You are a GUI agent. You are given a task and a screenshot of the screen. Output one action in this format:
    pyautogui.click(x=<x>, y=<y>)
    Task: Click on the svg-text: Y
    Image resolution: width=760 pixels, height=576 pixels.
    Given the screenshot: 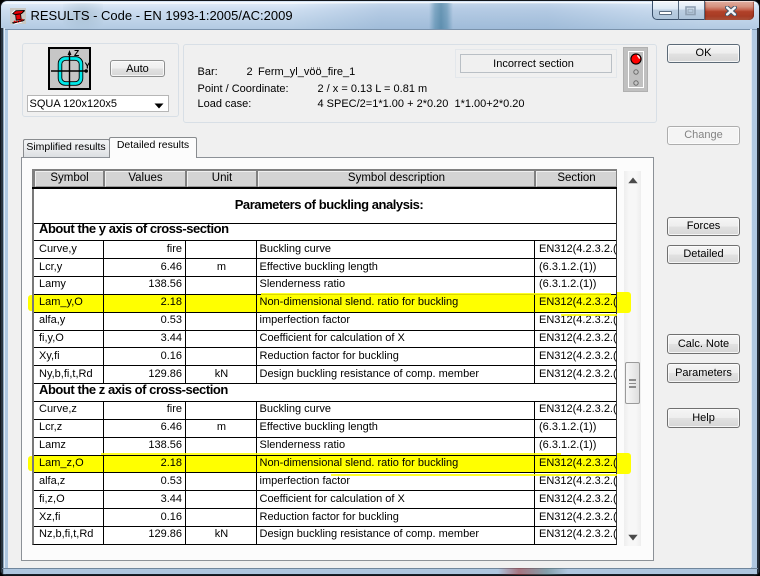 What is the action you would take?
    pyautogui.click(x=88, y=66)
    